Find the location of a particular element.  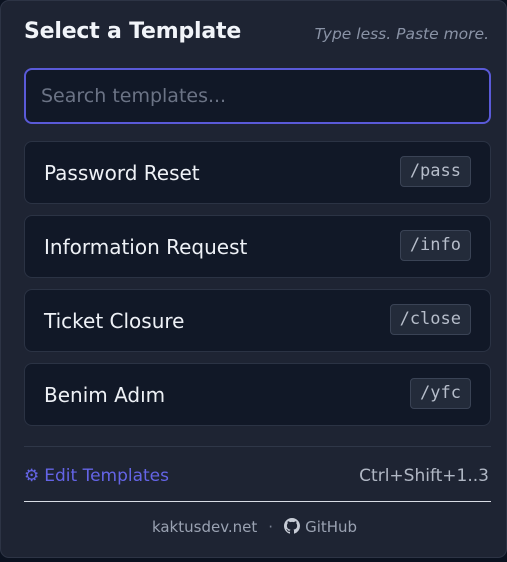

template-name: Information Request is located at coordinates (146, 247).